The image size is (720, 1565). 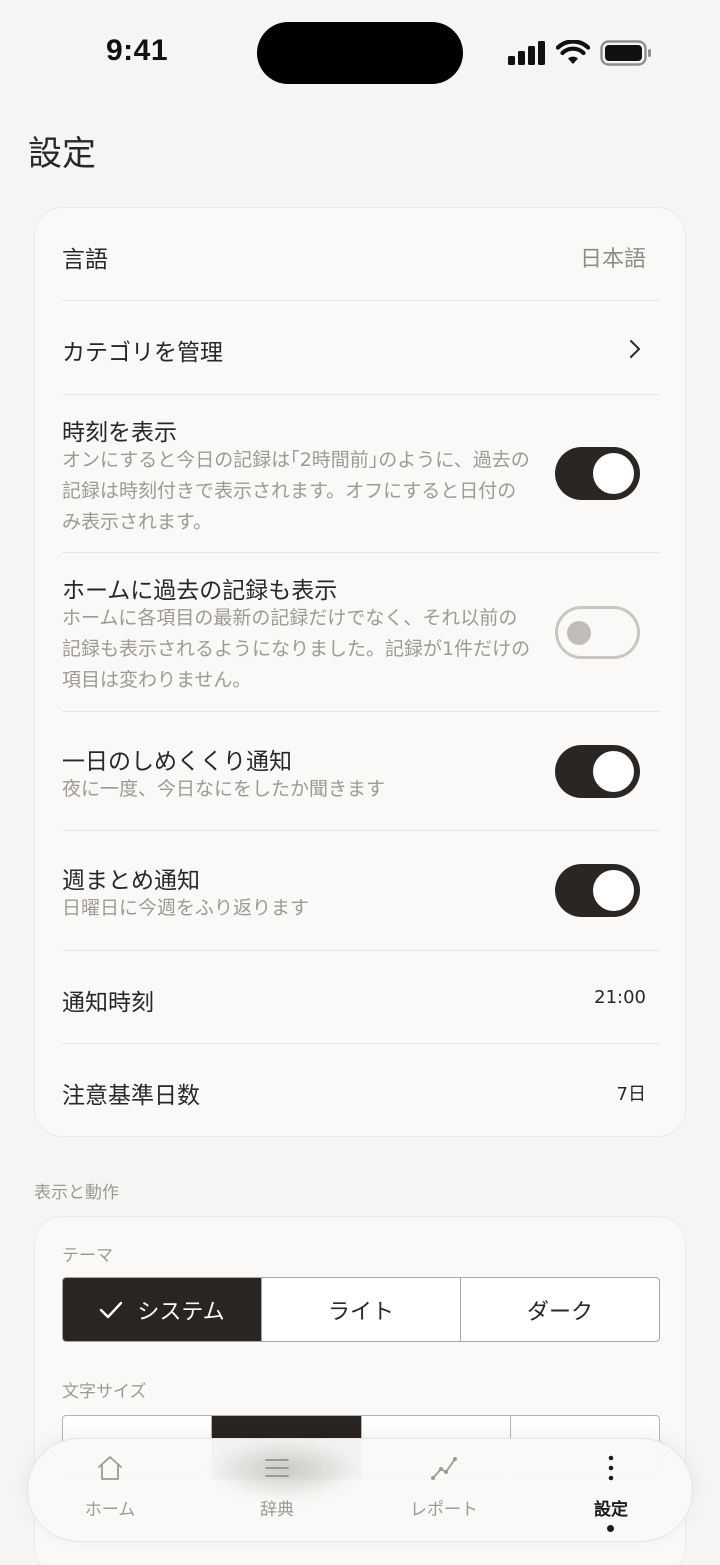 What do you see at coordinates (611, 1510) in the screenshot?
I see `tab-label: 設定` at bounding box center [611, 1510].